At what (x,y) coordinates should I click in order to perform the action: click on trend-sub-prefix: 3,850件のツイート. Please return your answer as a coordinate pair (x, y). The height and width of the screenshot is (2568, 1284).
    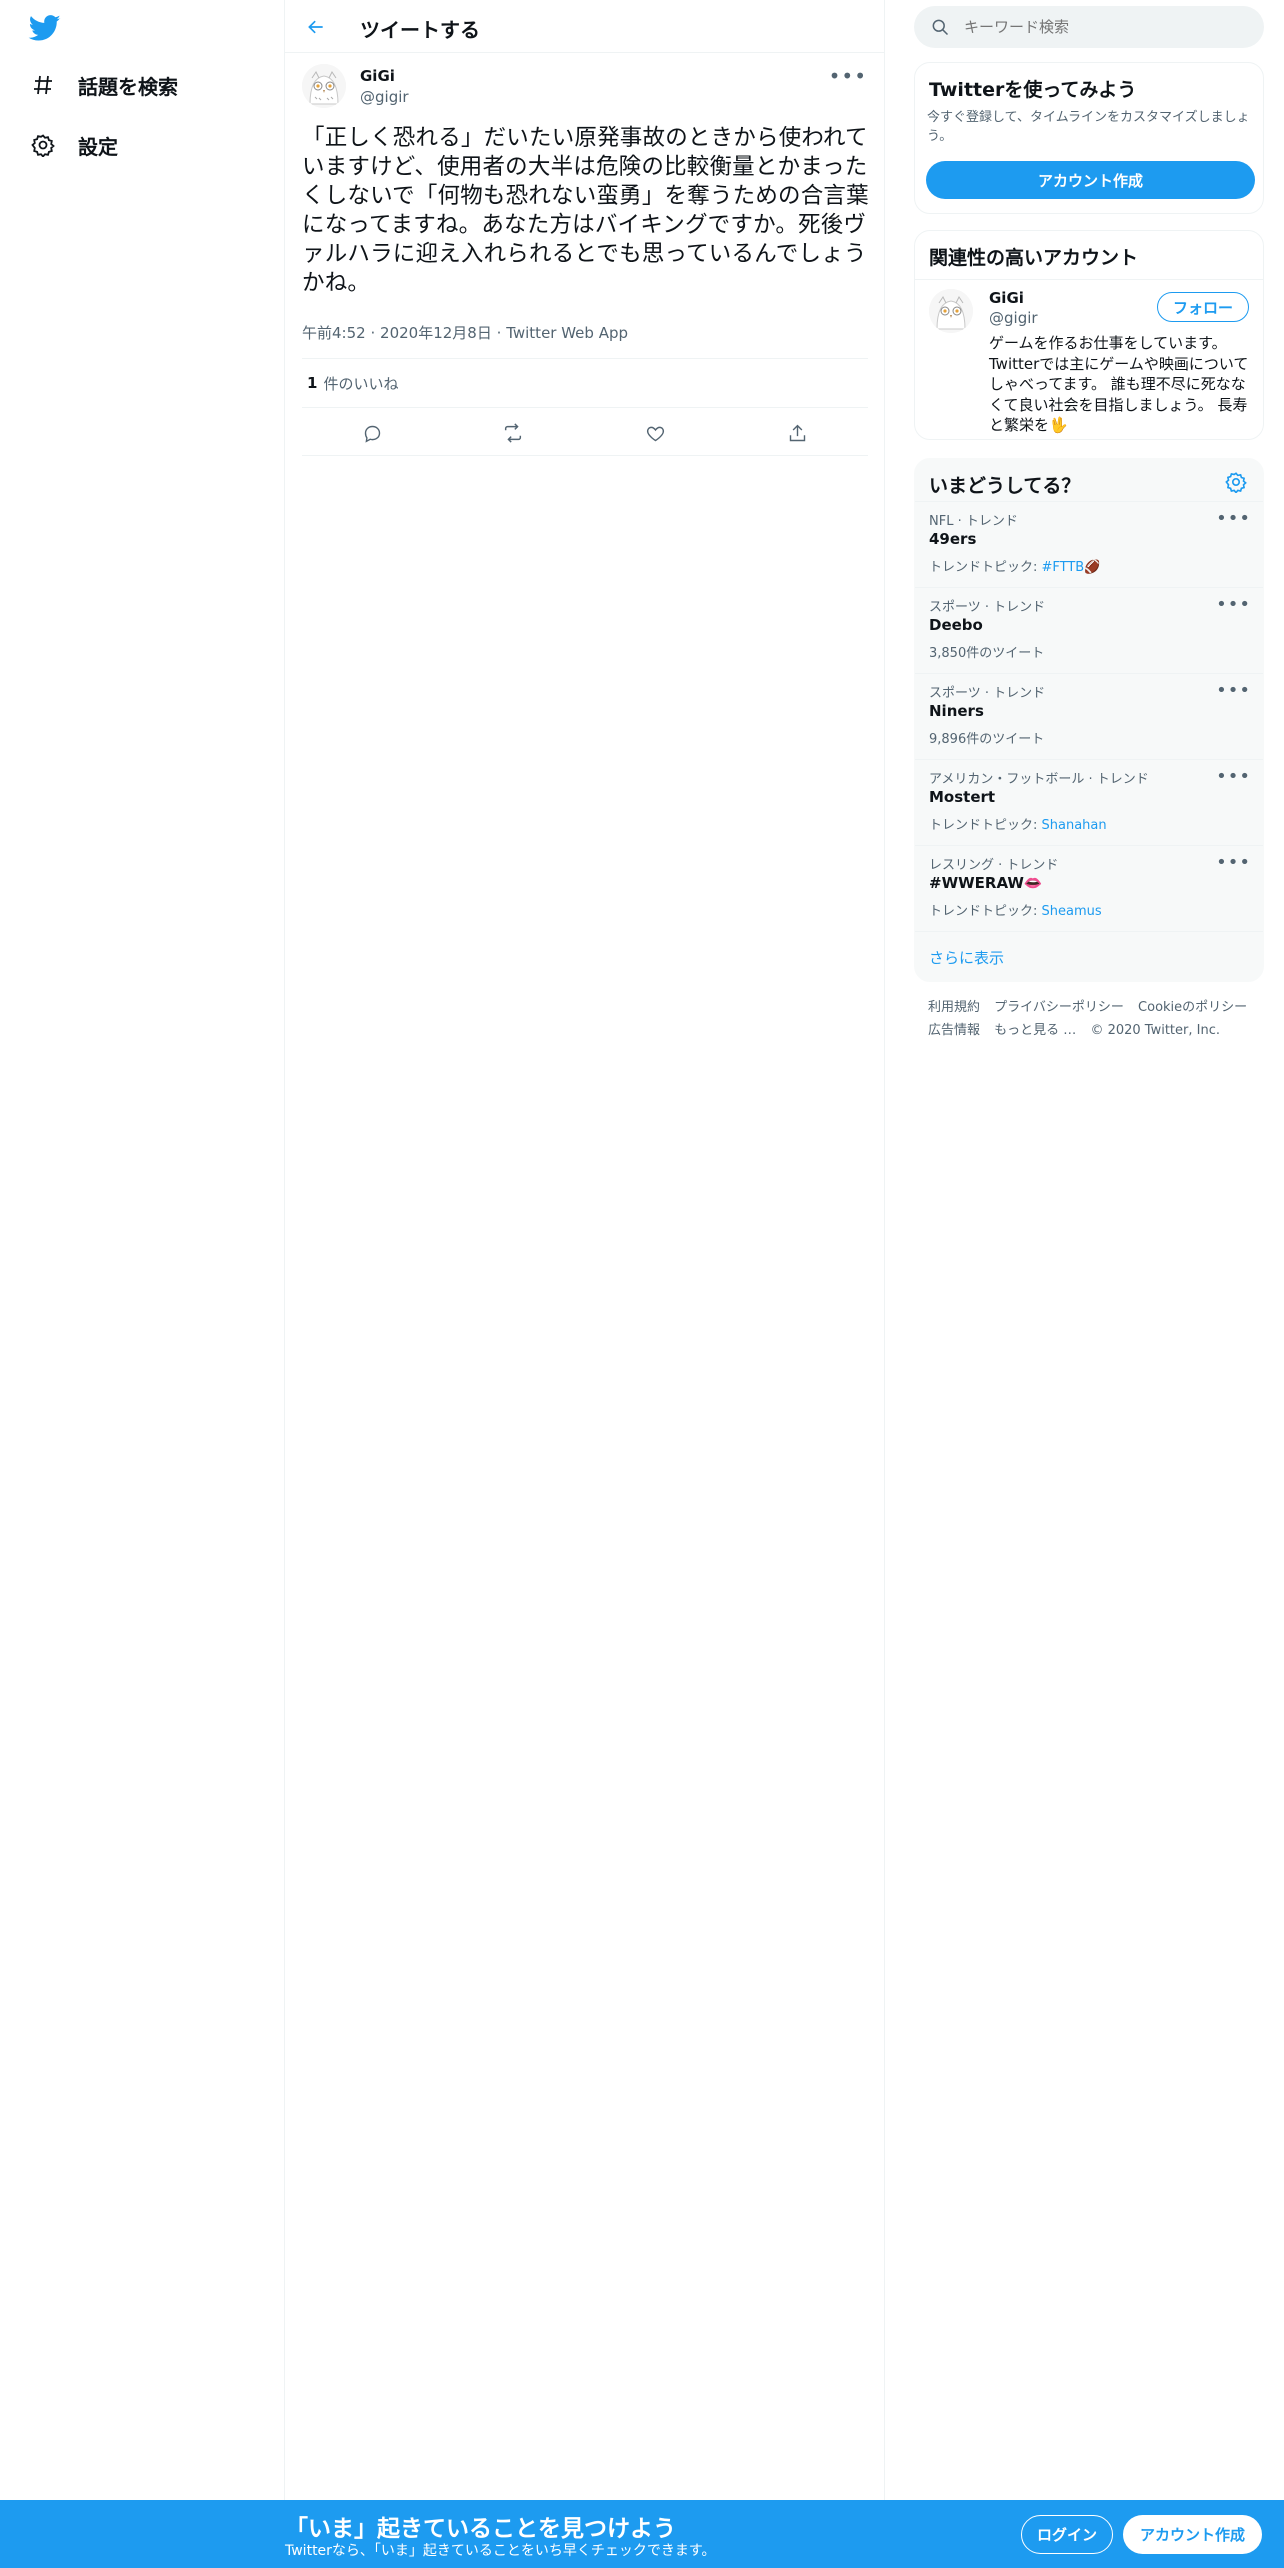
    Looking at the image, I should click on (987, 653).